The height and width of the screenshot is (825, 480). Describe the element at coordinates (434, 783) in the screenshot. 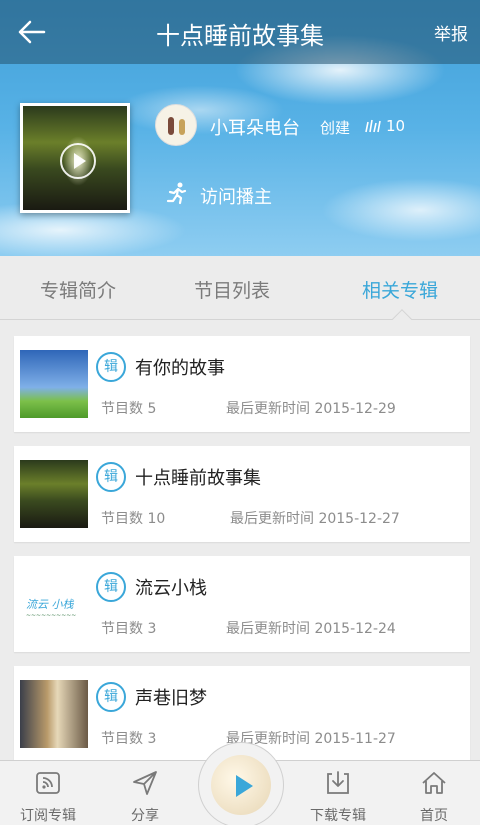

I see `home-icon` at that location.